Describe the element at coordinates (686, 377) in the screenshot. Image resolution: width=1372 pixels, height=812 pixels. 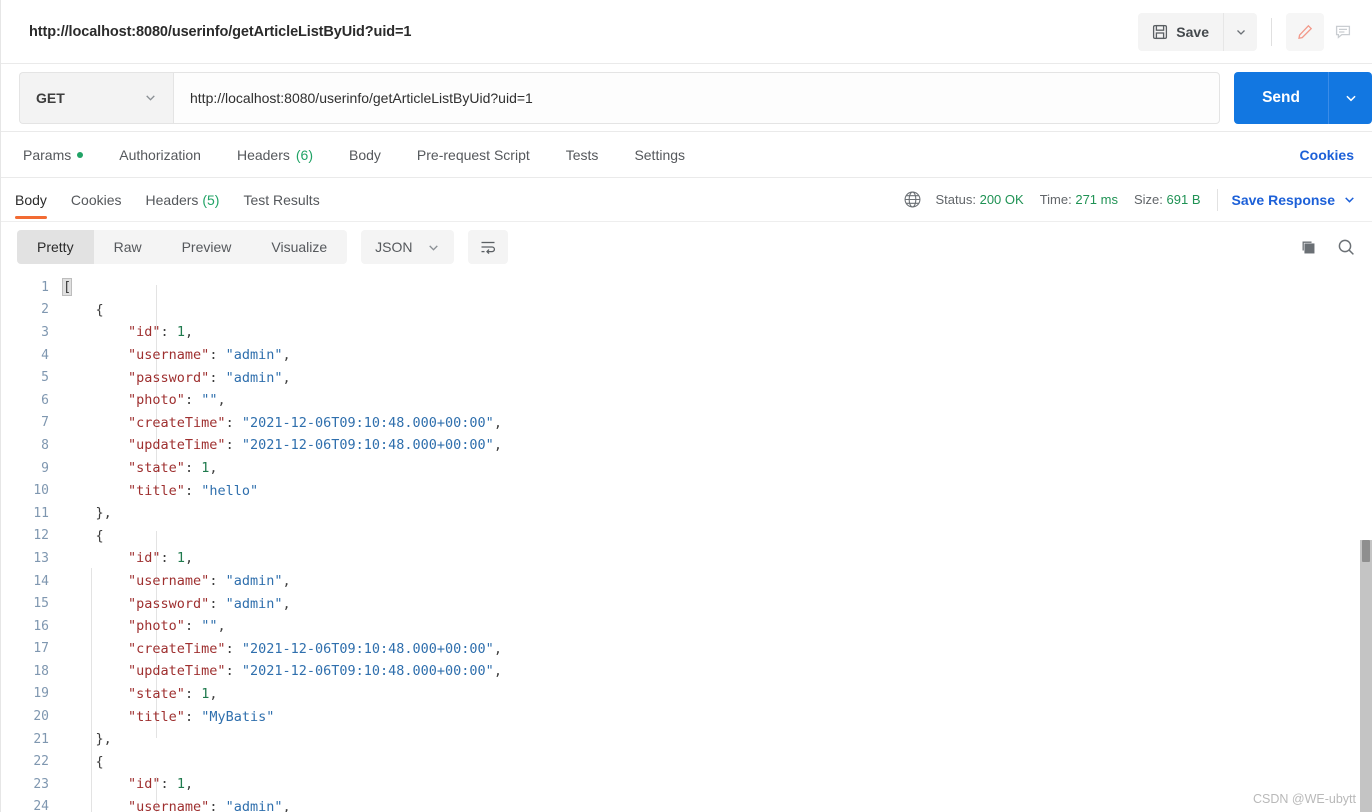
I see `code-line: 5 "password": "admin",` at that location.